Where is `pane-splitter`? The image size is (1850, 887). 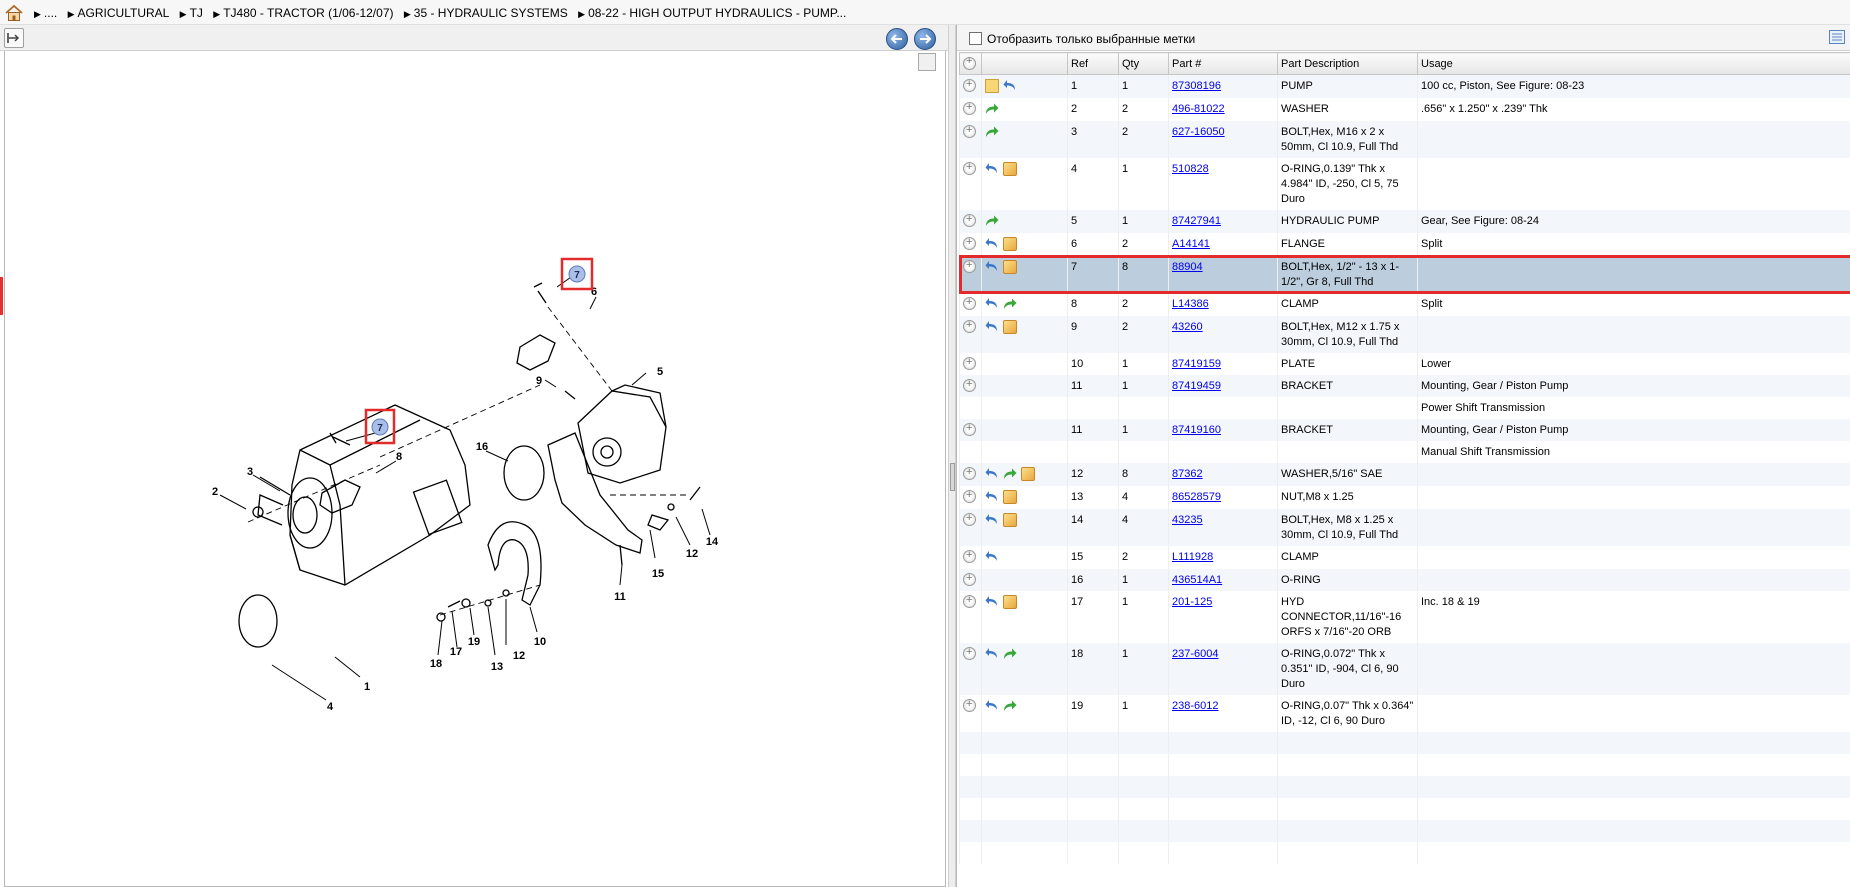 pane-splitter is located at coordinates (952, 456).